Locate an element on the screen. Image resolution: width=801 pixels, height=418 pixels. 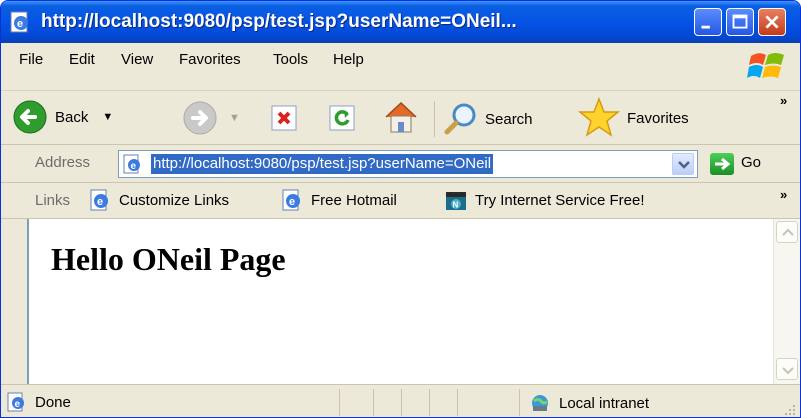
go-arrow-icon is located at coordinates (723, 164).